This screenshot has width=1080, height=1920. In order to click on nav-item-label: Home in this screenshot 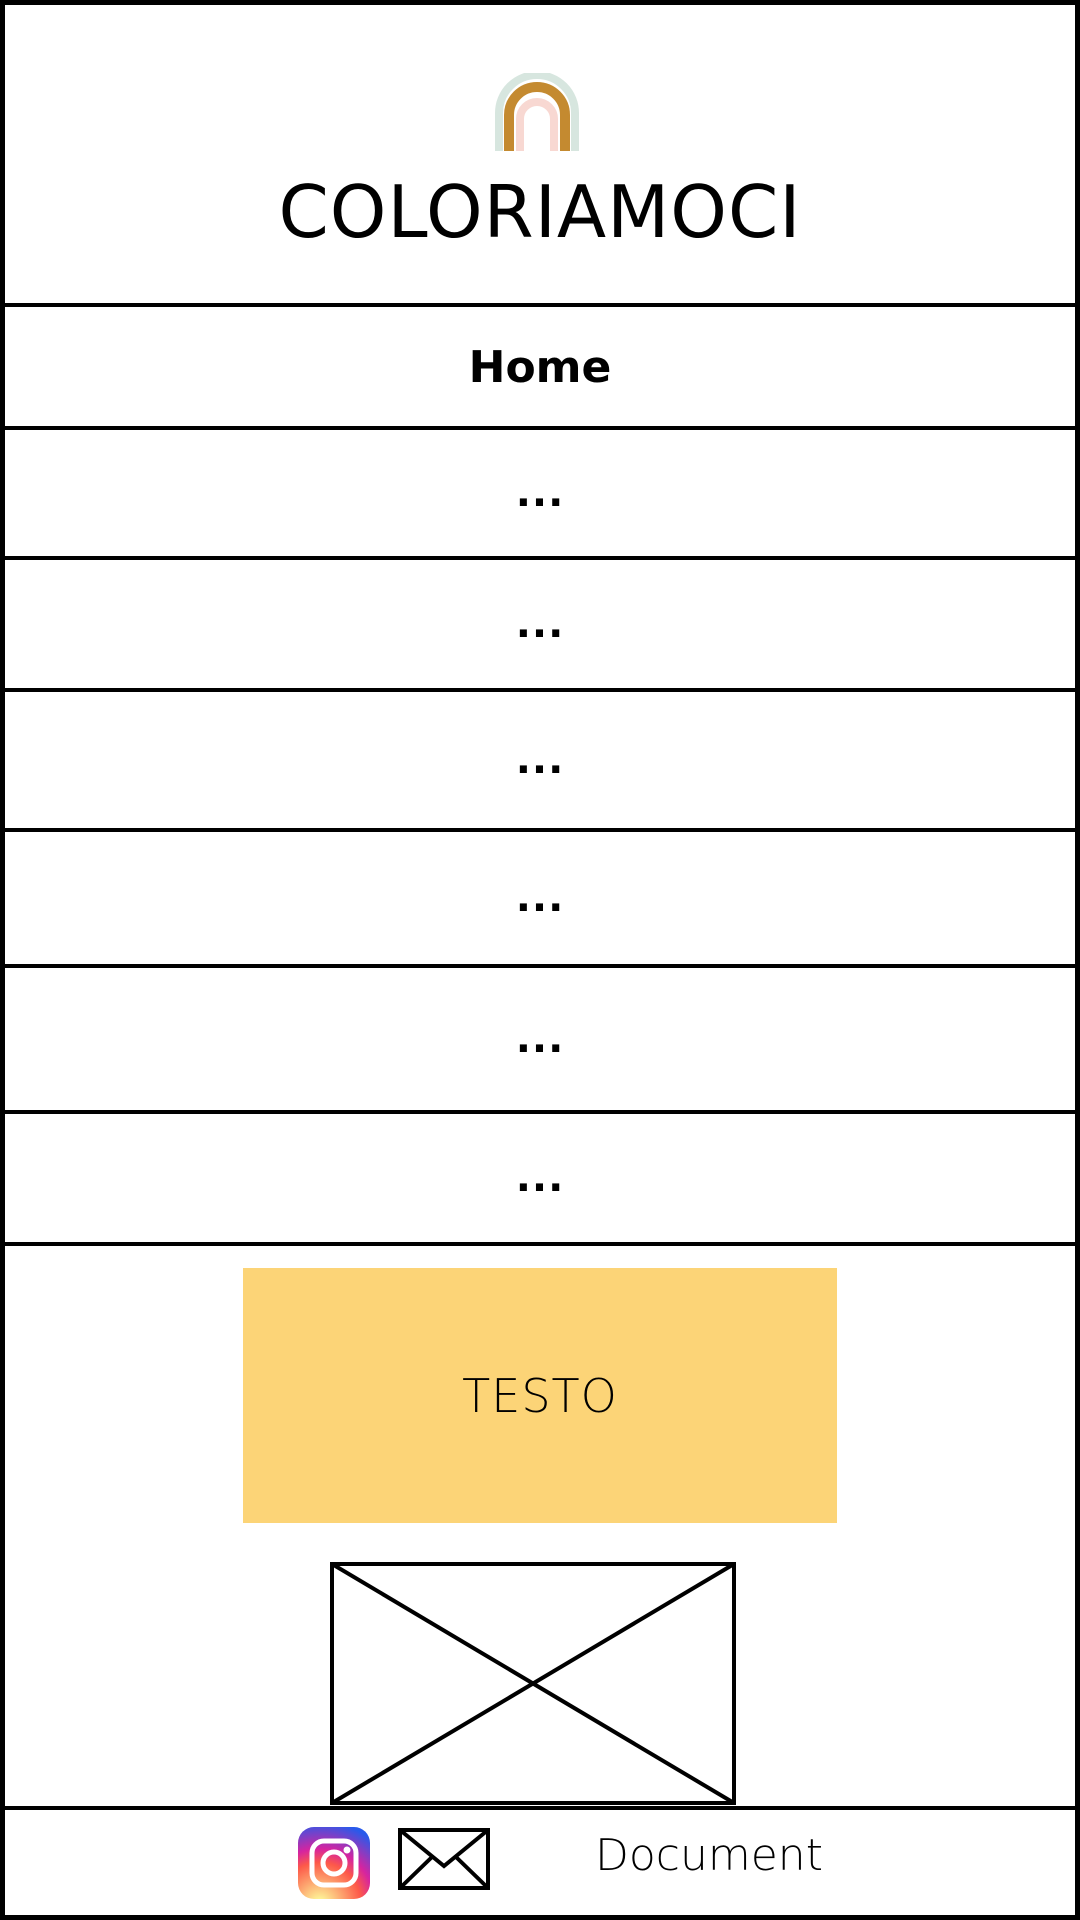, I will do `click(540, 367)`.